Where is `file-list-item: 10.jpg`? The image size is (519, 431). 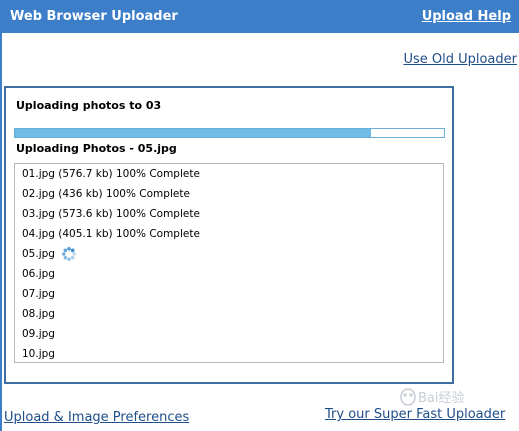 file-list-item: 10.jpg is located at coordinates (229, 354).